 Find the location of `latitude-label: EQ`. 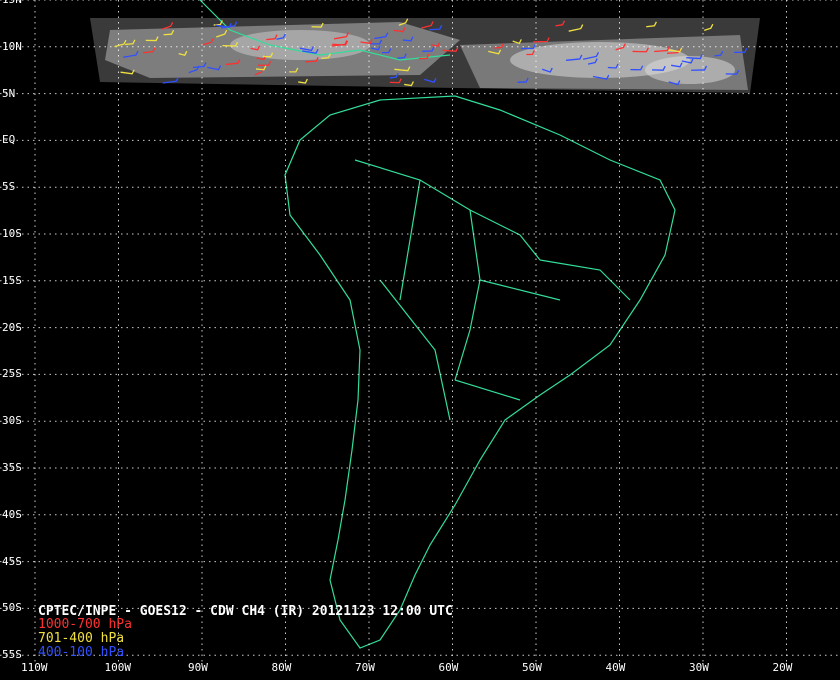

latitude-label: EQ is located at coordinates (9, 140).